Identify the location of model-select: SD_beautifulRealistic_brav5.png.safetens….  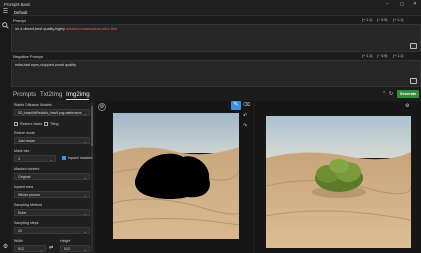
(52, 112).